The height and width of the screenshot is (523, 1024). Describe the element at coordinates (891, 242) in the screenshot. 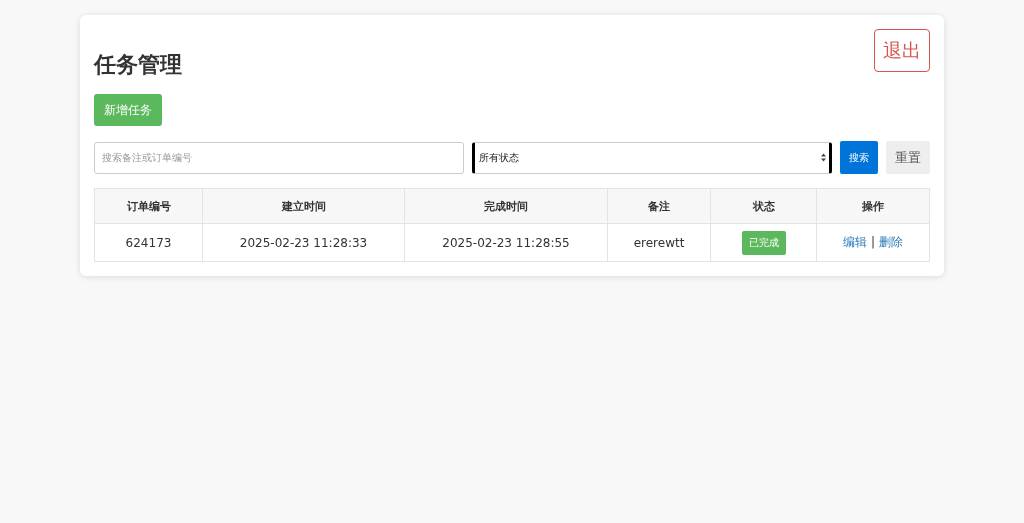

I see `delete-link: 删除` at that location.